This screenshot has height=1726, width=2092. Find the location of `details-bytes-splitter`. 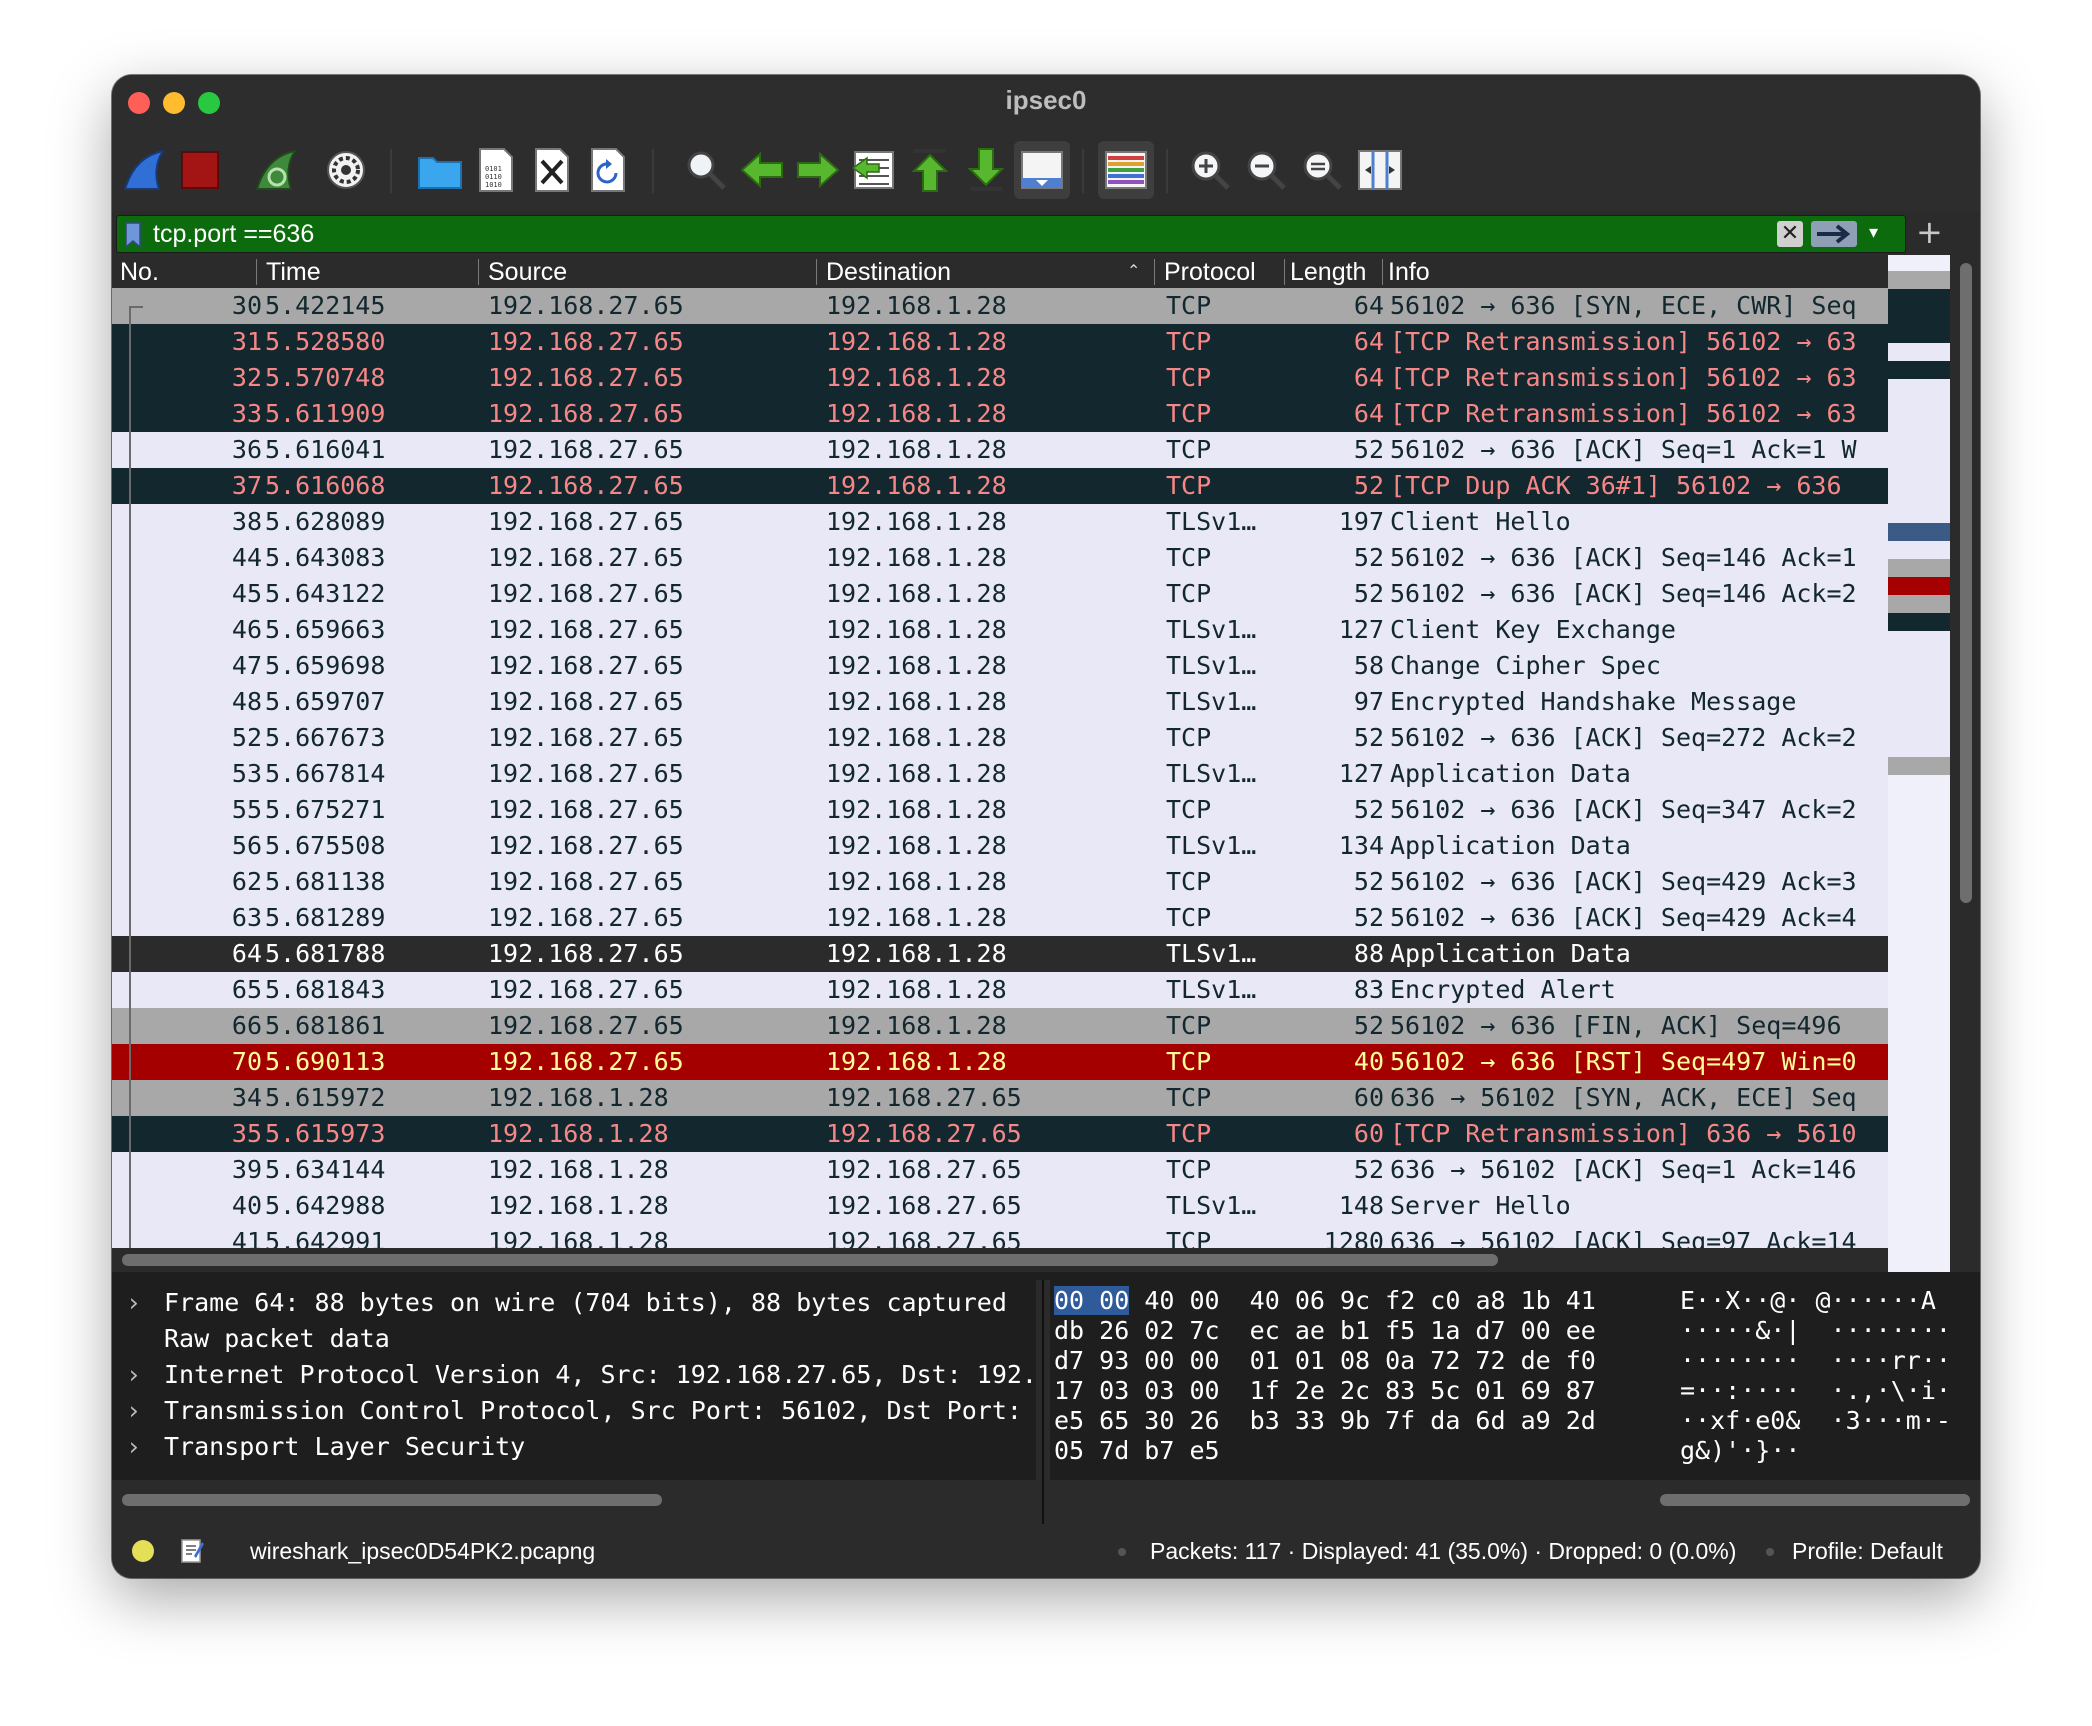

details-bytes-splitter is located at coordinates (1043, 1402).